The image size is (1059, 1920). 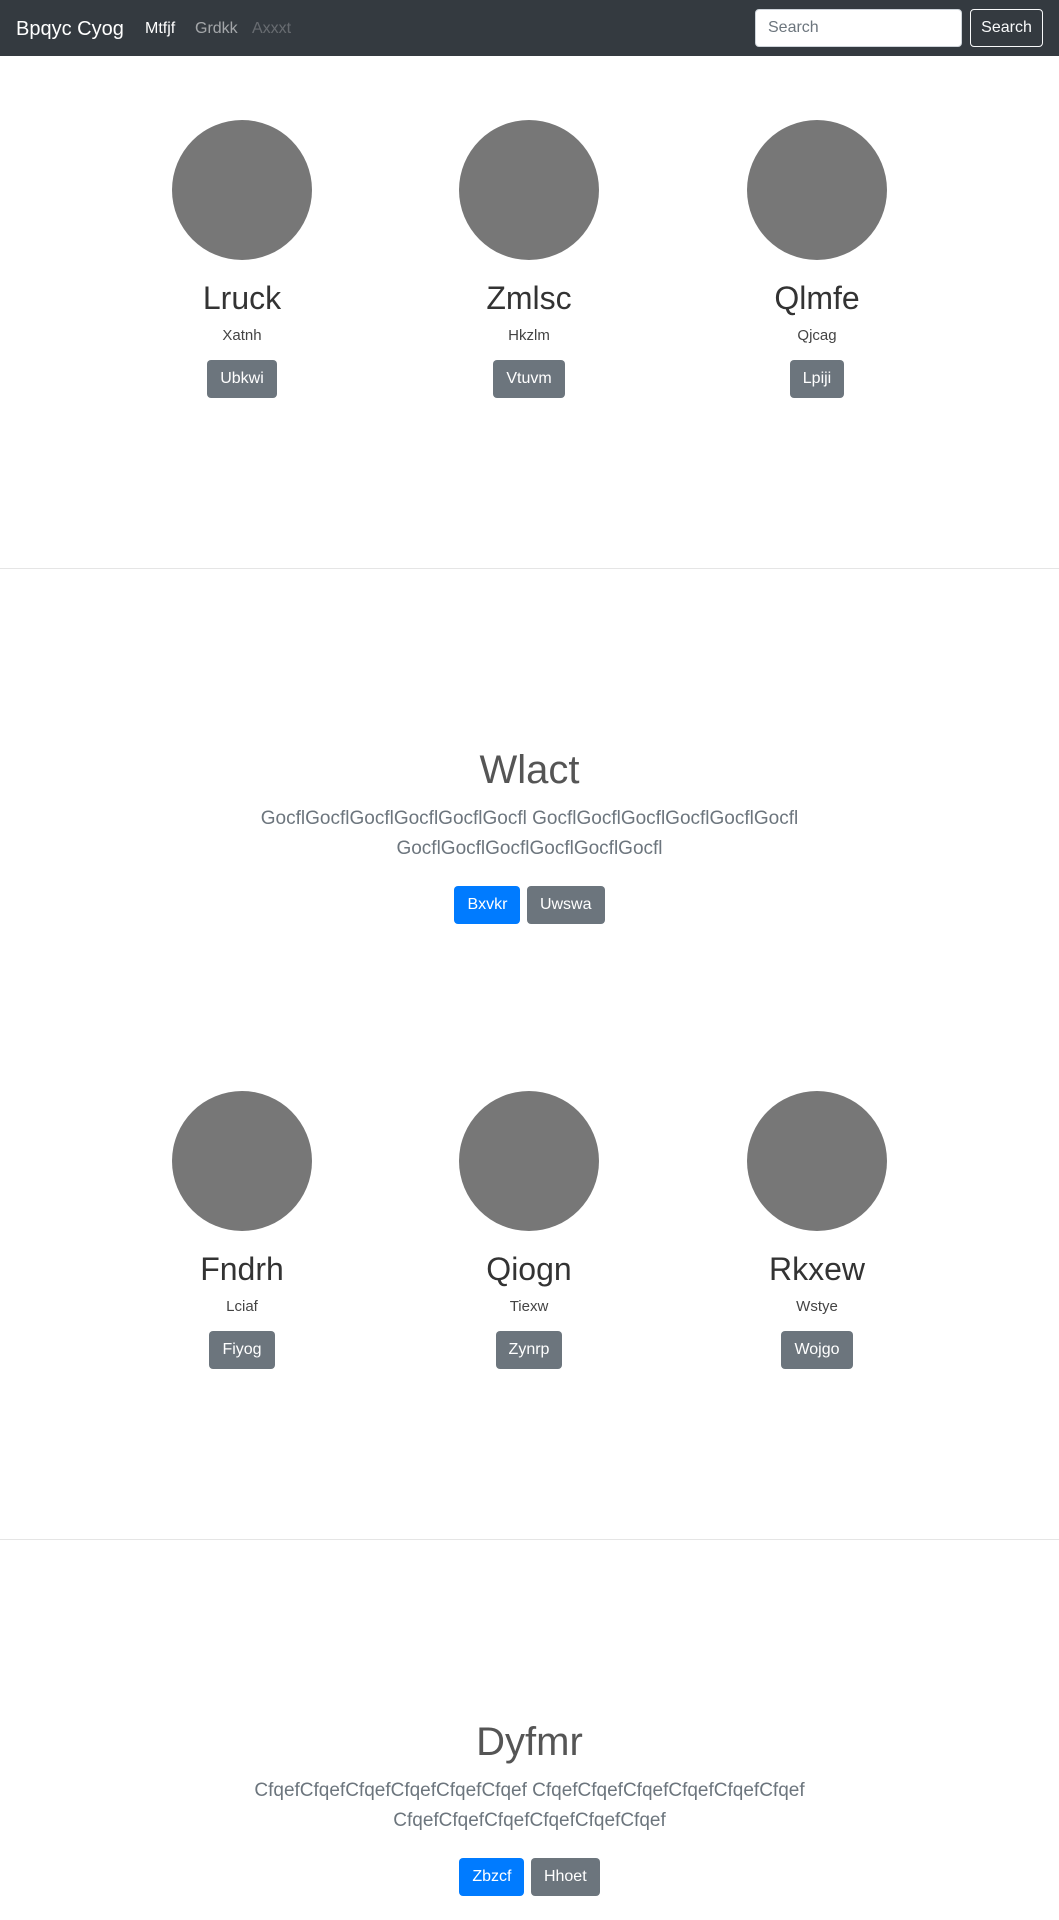 I want to click on profile-card: Rkxew Wstye Wojgo, so click(x=817, y=1230).